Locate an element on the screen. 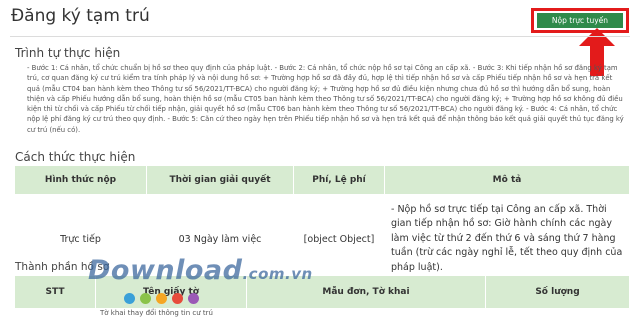 This screenshot has height=317, width=640. col-header-description: Mô tả is located at coordinates (507, 180).